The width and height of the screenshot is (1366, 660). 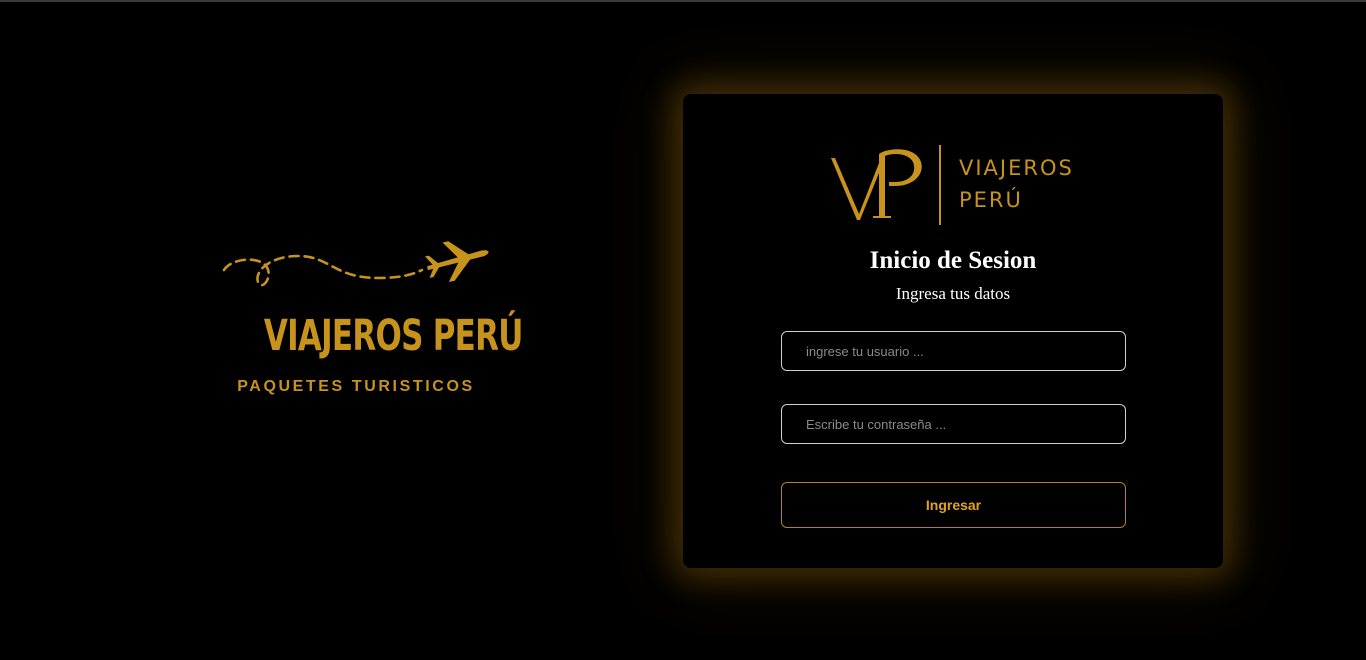 I want to click on brand-logo: VIAJEROS PERÚ PAQUETES TURISTICOS, so click(x=371, y=321).